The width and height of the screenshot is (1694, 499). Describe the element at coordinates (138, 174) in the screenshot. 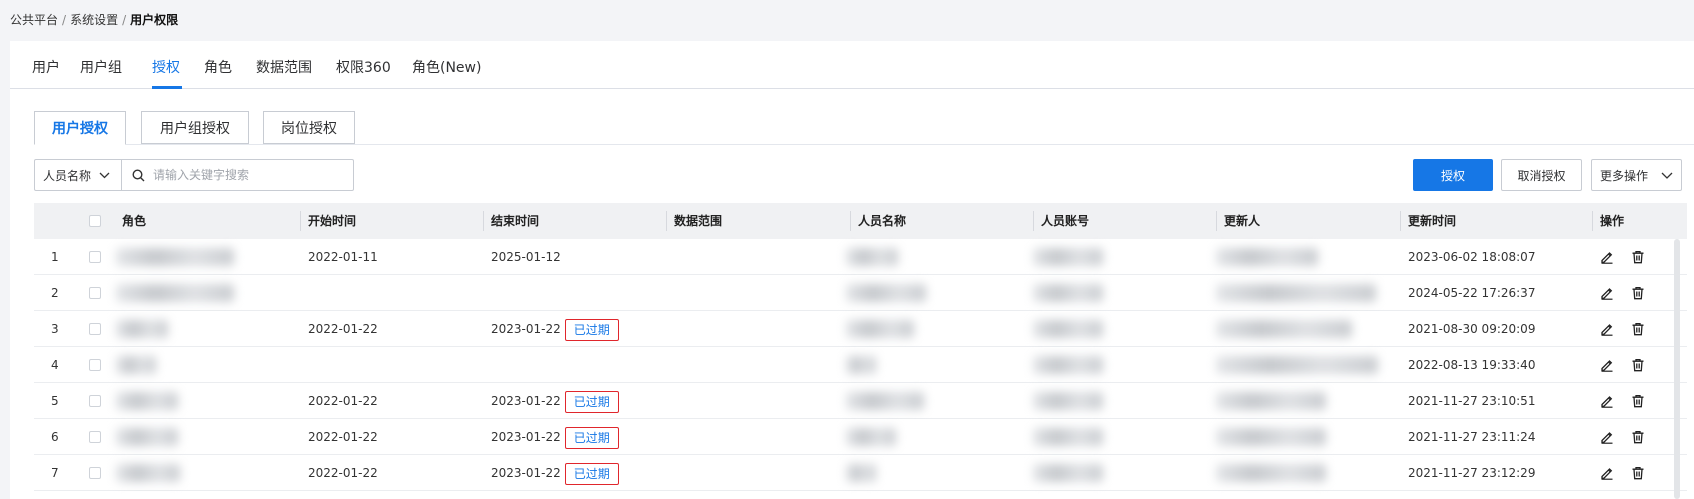

I see `search-icon` at that location.